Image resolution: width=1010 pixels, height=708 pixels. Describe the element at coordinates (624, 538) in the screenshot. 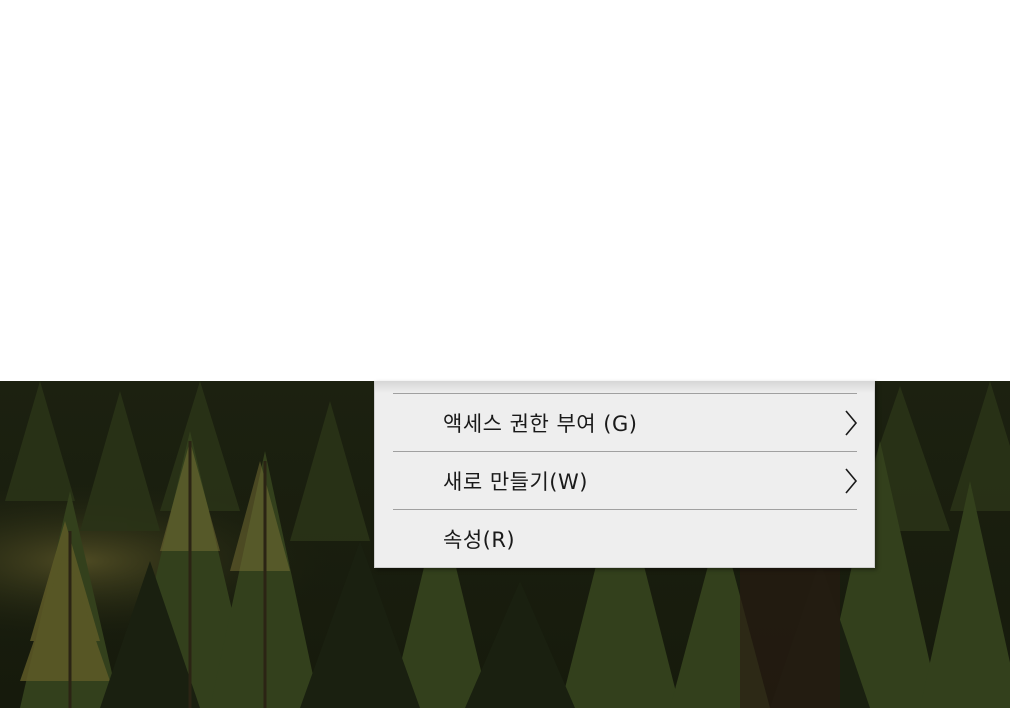

I see `menu-item-properties: 속성(R)` at that location.